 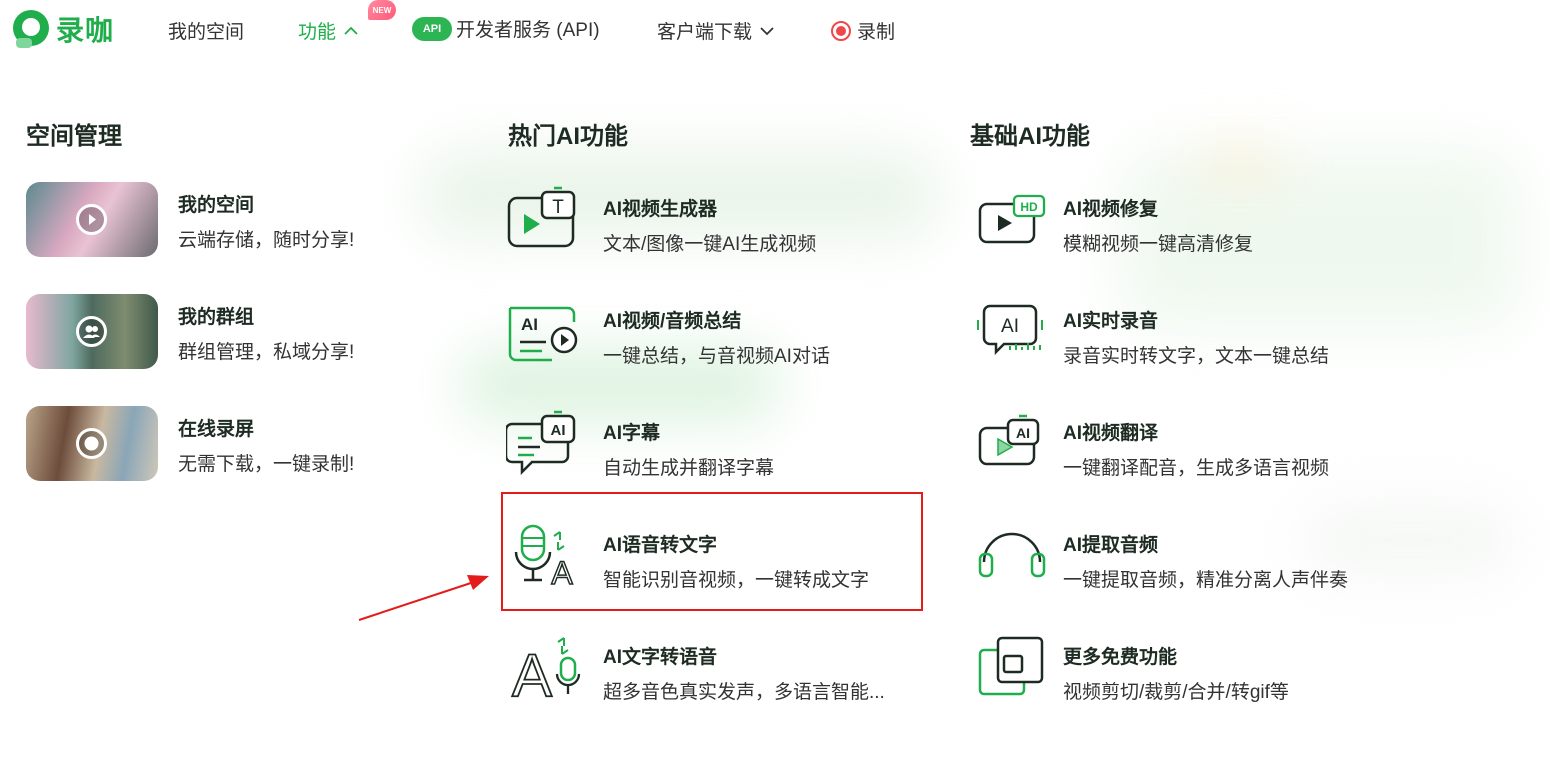 What do you see at coordinates (716, 343) in the screenshot?
I see `hot-item-ai-summary: AI AI视频/音频总结 一键总结，与音视频AI对话` at bounding box center [716, 343].